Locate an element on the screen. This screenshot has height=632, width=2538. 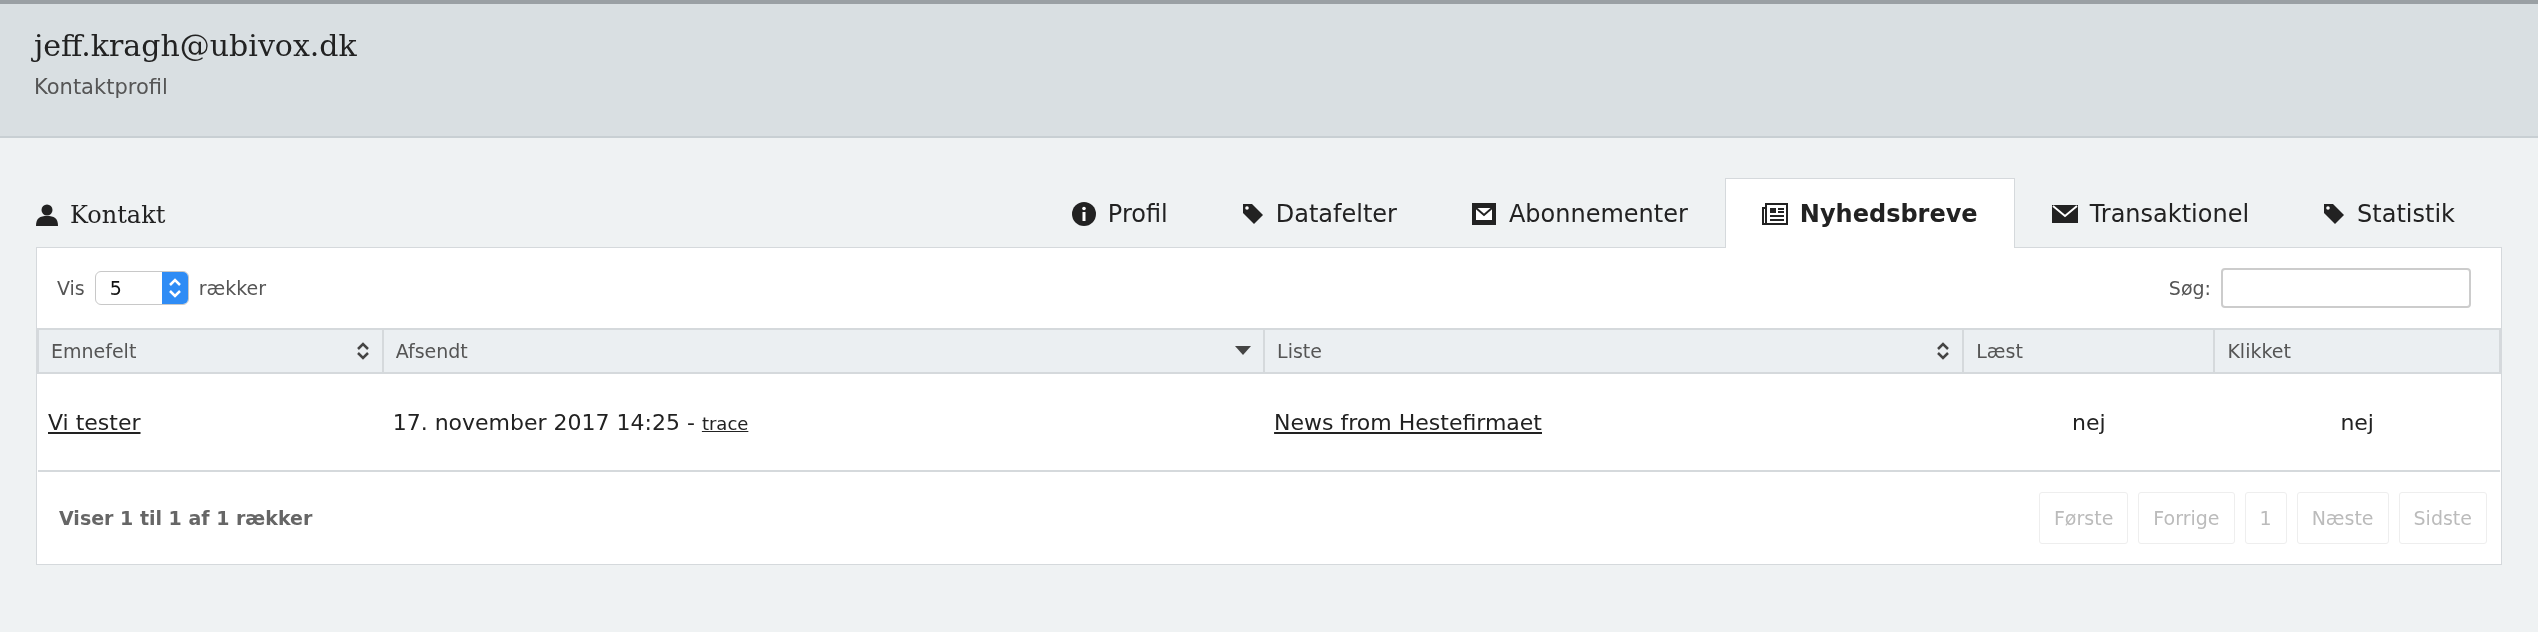
length-label: rækker is located at coordinates (232, 288).